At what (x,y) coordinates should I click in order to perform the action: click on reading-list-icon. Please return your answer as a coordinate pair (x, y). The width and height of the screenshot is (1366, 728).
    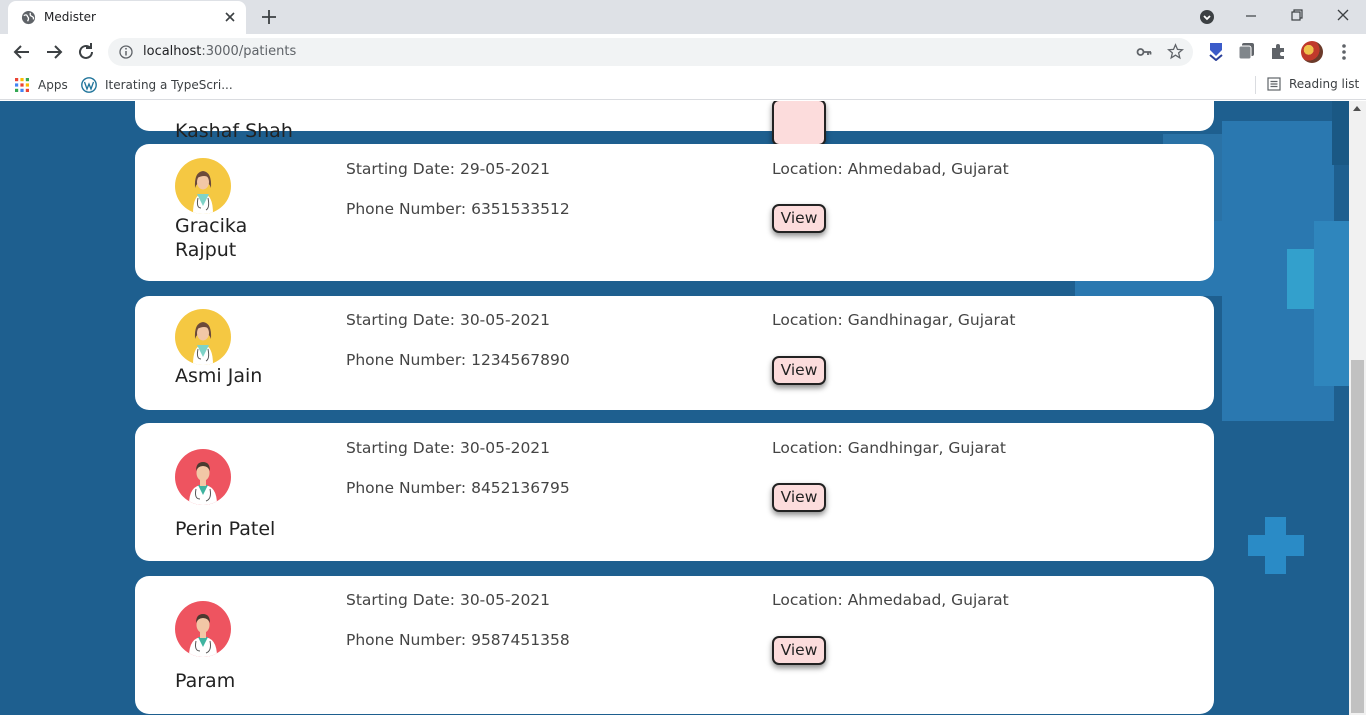
    Looking at the image, I should click on (1274, 84).